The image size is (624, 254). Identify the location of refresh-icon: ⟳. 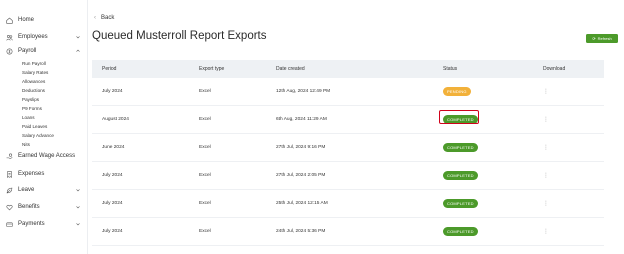
(594, 38).